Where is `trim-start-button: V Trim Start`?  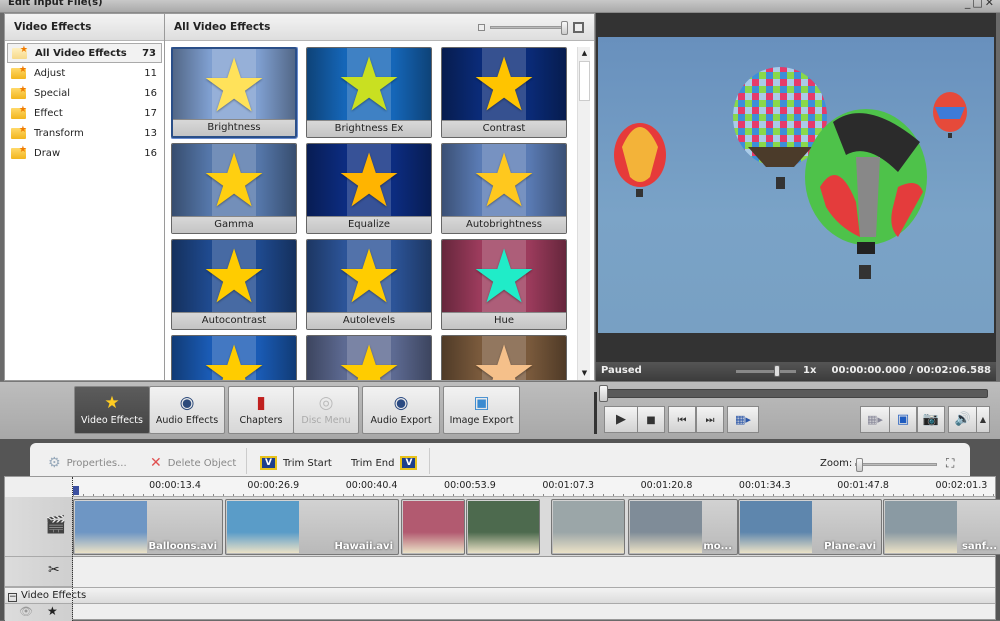 trim-start-button: V Trim Start is located at coordinates (296, 463).